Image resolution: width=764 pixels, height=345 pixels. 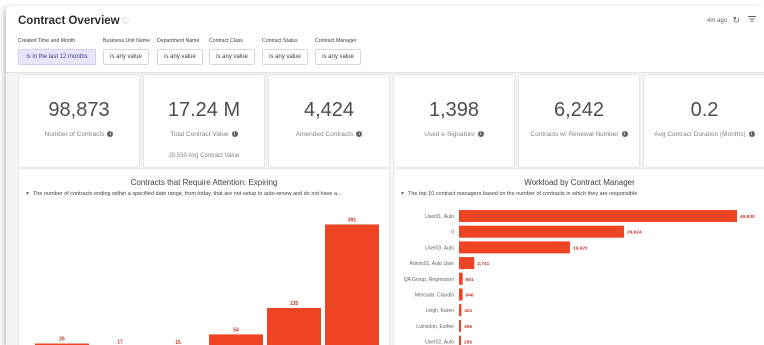 What do you see at coordinates (329, 110) in the screenshot?
I see `kpi-value: 4,424` at bounding box center [329, 110].